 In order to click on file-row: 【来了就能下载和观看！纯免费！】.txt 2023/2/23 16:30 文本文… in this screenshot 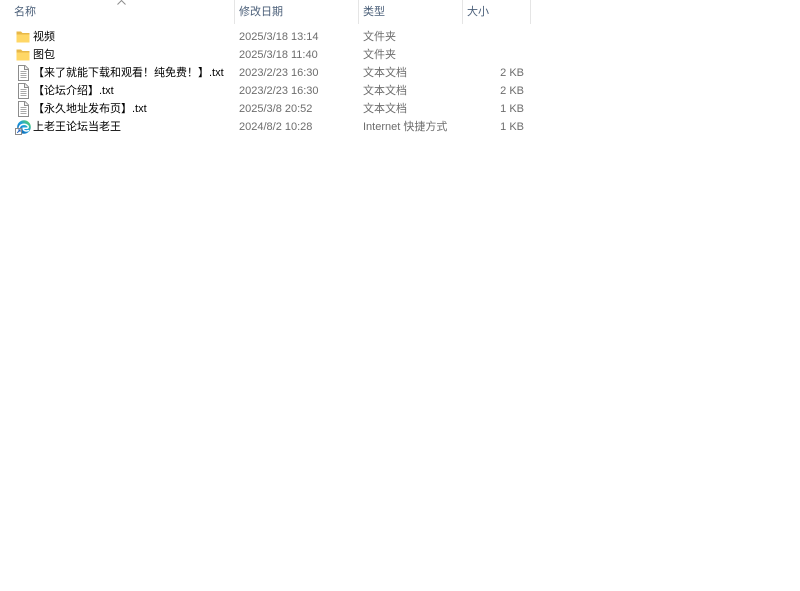, I will do `click(265, 73)`.